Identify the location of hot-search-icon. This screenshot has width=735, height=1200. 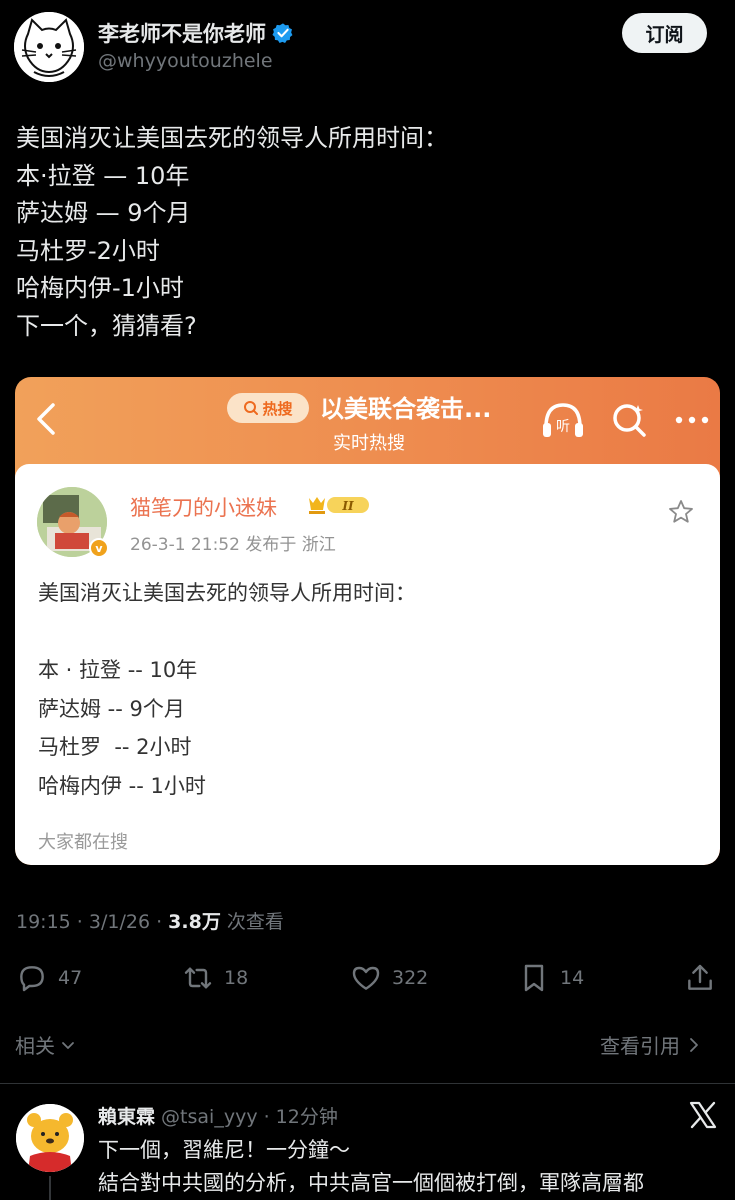
(251, 408).